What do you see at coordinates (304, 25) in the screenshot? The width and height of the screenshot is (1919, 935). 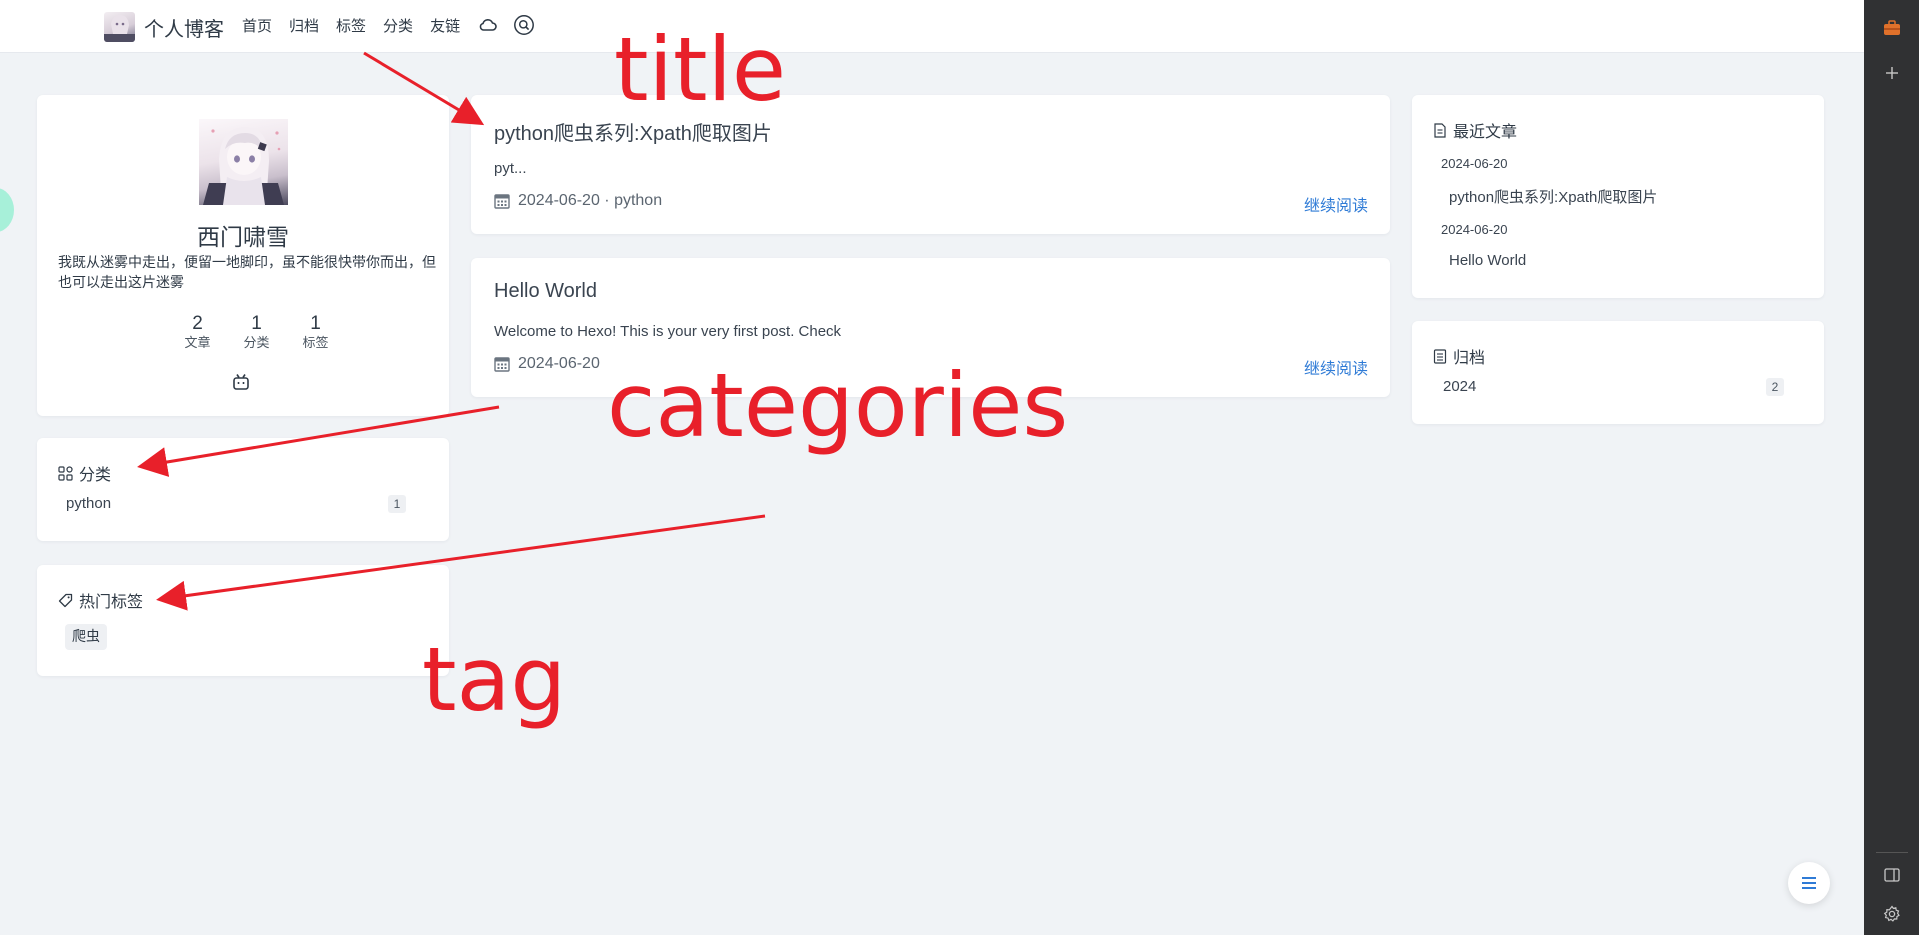 I see `nav-item-archive: 归档` at bounding box center [304, 25].